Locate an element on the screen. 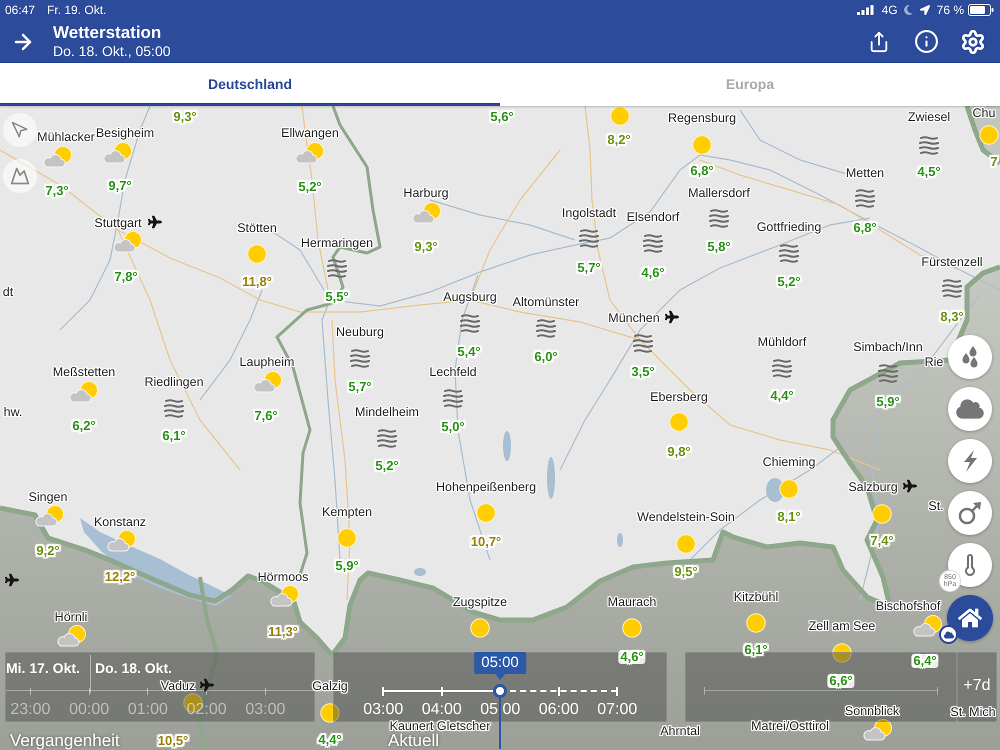 The height and width of the screenshot is (750, 1000). temperature: 10,5° is located at coordinates (173, 741).